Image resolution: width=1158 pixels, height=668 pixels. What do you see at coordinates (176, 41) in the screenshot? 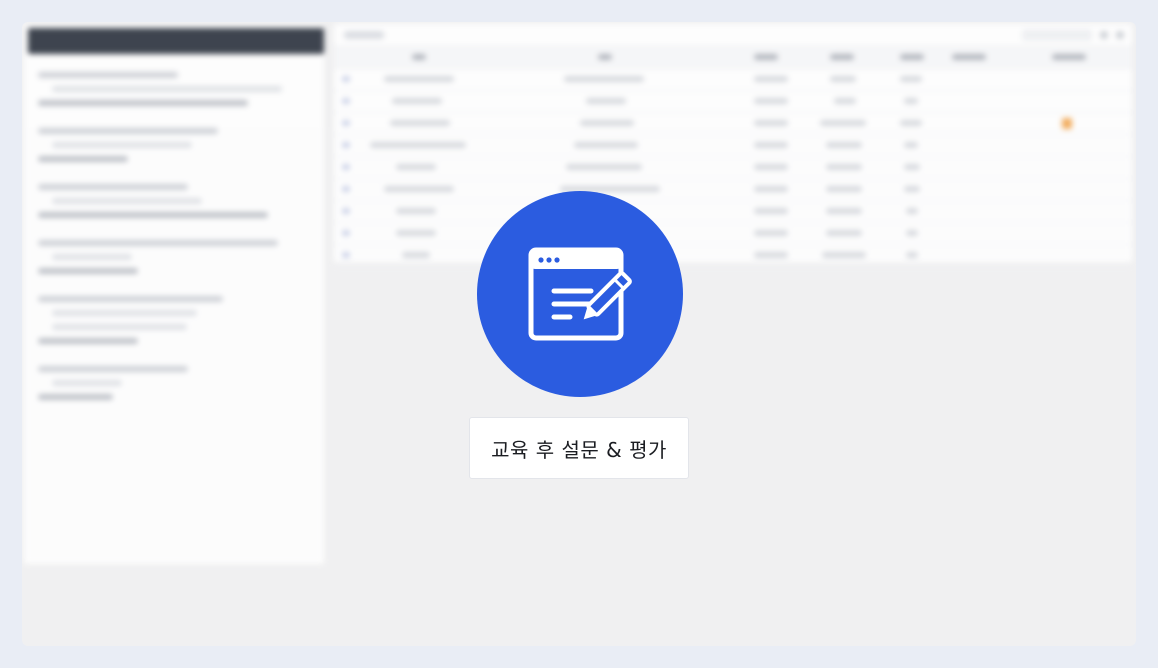
I see `left-panel-header` at bounding box center [176, 41].